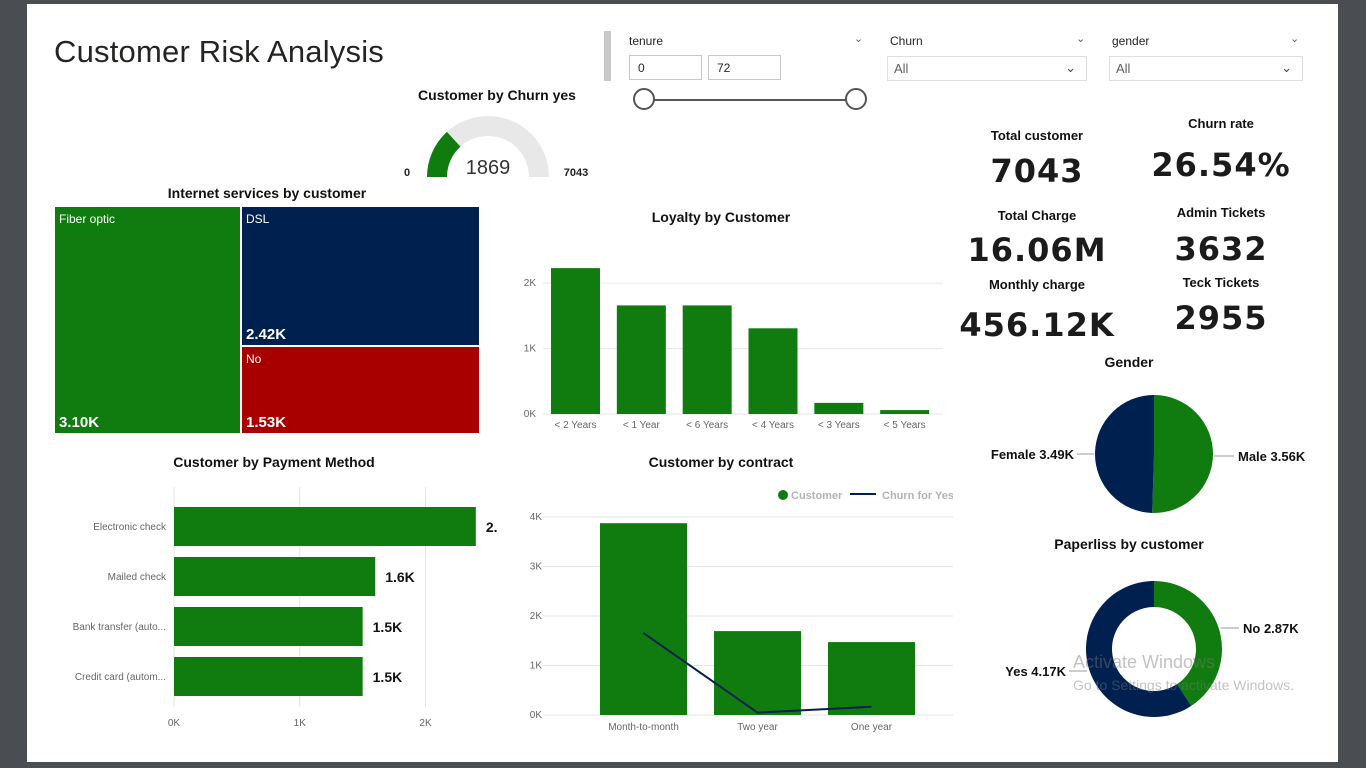 The width and height of the screenshot is (1366, 768). I want to click on treemap-title: Internet services by customer, so click(267, 193).